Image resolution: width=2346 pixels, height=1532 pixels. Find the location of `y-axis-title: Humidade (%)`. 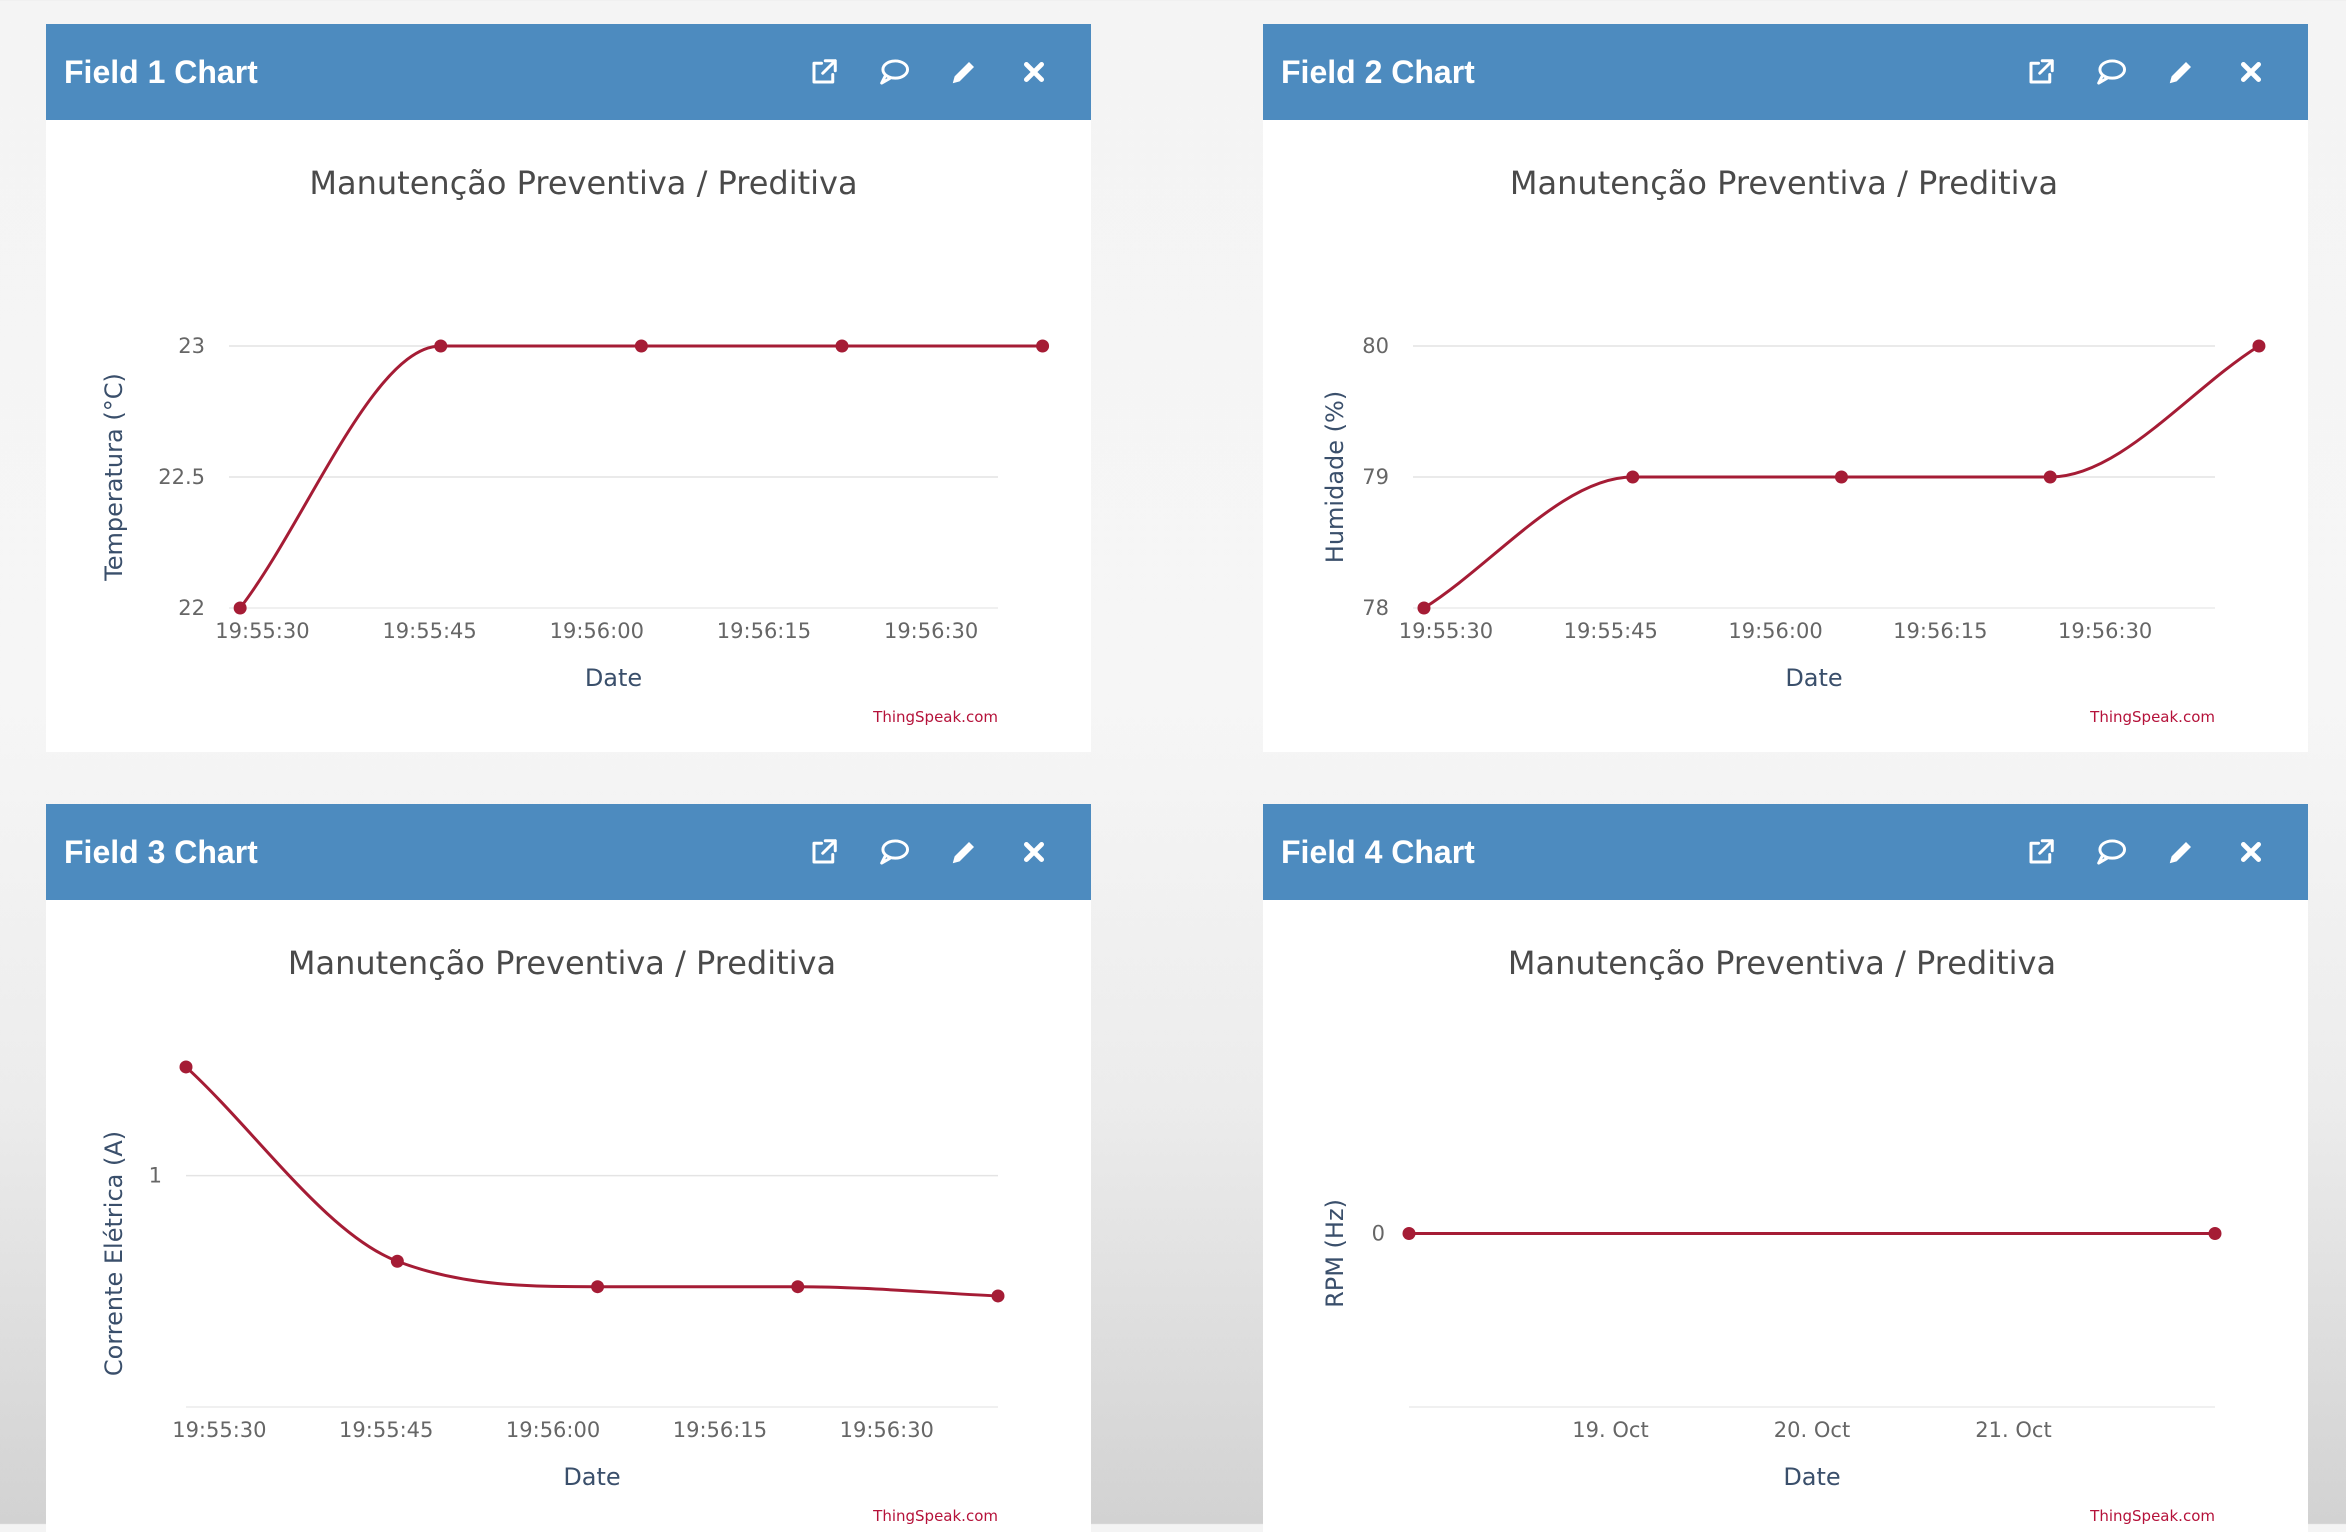

y-axis-title: Humidade (%) is located at coordinates (1335, 477).